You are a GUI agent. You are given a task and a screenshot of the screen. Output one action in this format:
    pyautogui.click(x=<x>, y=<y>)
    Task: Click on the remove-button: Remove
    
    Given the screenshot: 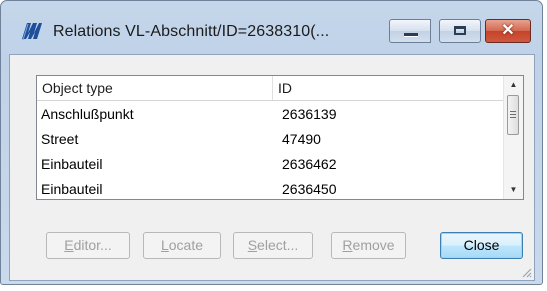 What is the action you would take?
    pyautogui.click(x=368, y=245)
    